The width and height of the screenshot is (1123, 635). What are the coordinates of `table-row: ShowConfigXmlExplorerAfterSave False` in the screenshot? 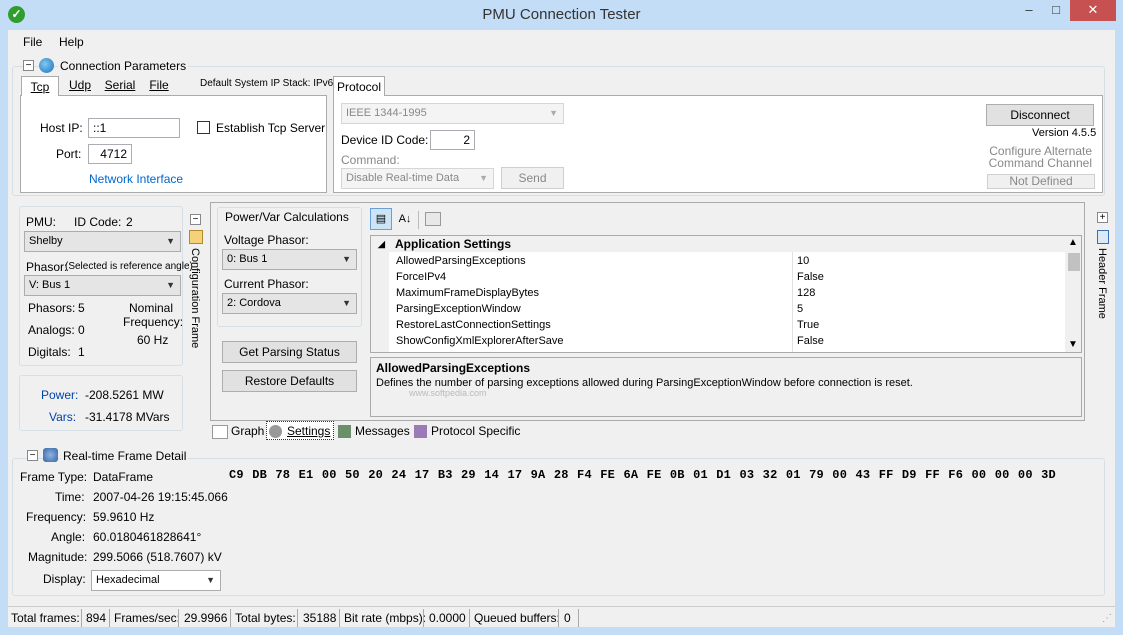 It's located at (726, 341).